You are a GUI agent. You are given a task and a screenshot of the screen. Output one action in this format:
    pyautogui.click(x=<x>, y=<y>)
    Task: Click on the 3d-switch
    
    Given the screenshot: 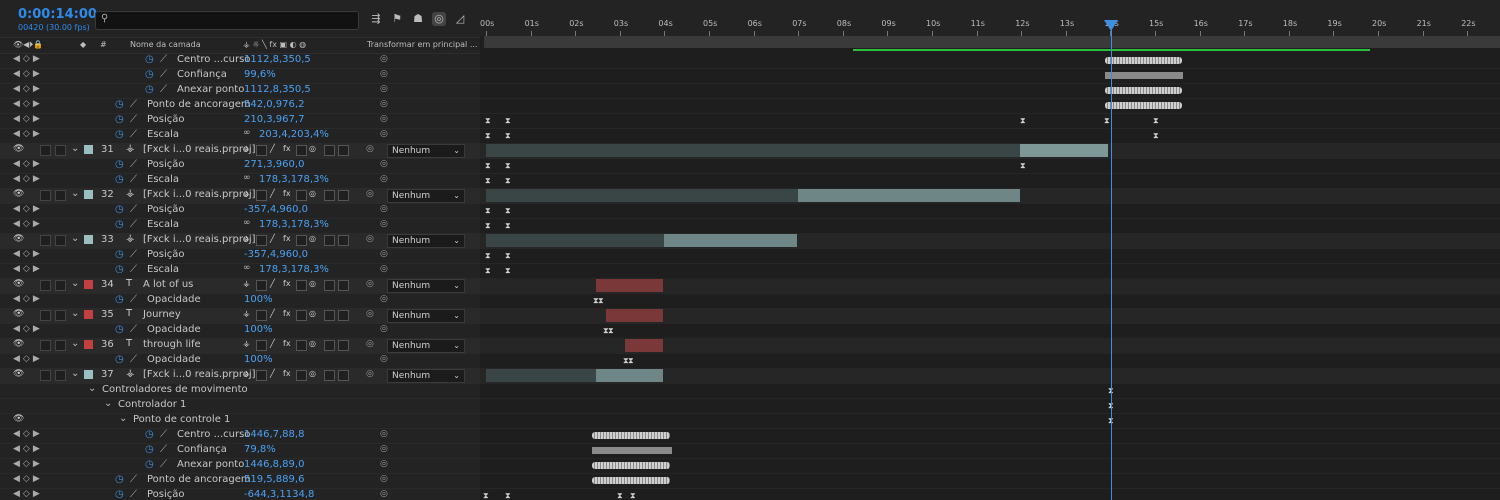 What is the action you would take?
    pyautogui.click(x=343, y=375)
    